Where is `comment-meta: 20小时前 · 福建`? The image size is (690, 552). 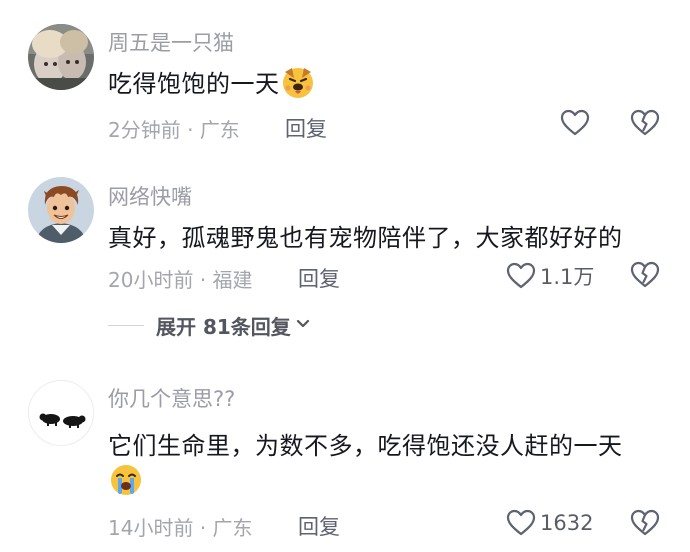
comment-meta: 20小时前 · 福建 is located at coordinates (180, 278).